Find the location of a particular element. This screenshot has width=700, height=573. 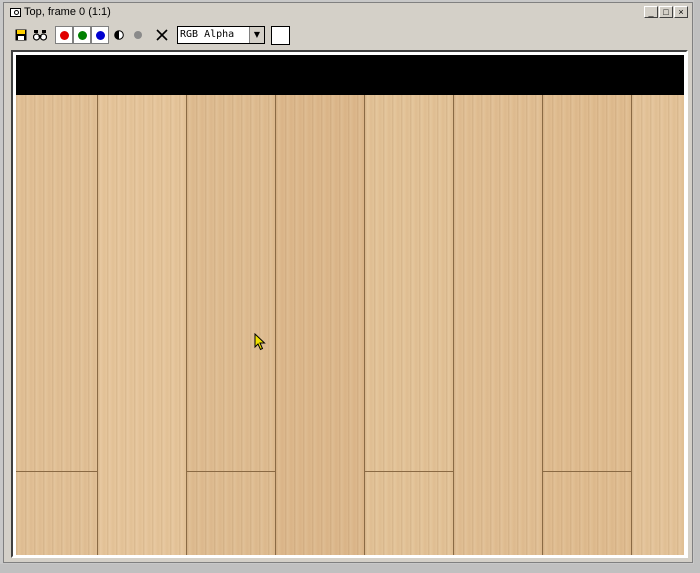

render-toolbar: RGB Alpha ▼ is located at coordinates (348, 35).